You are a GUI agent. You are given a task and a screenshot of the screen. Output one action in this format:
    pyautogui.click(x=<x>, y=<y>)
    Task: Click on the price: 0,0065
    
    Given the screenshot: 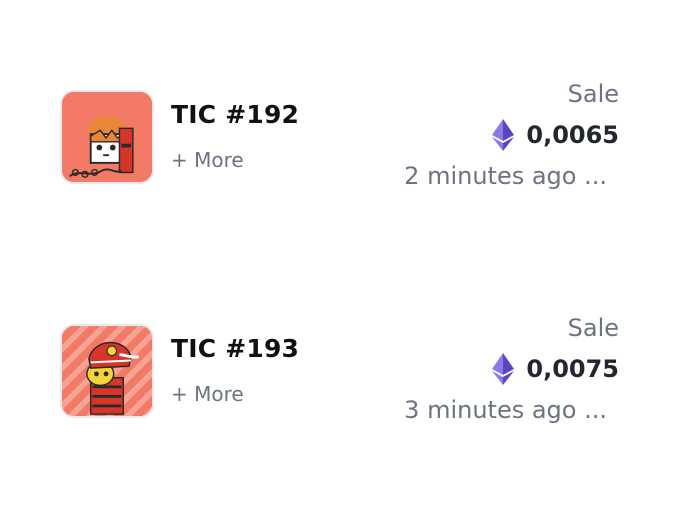 What is the action you would take?
    pyautogui.click(x=555, y=135)
    